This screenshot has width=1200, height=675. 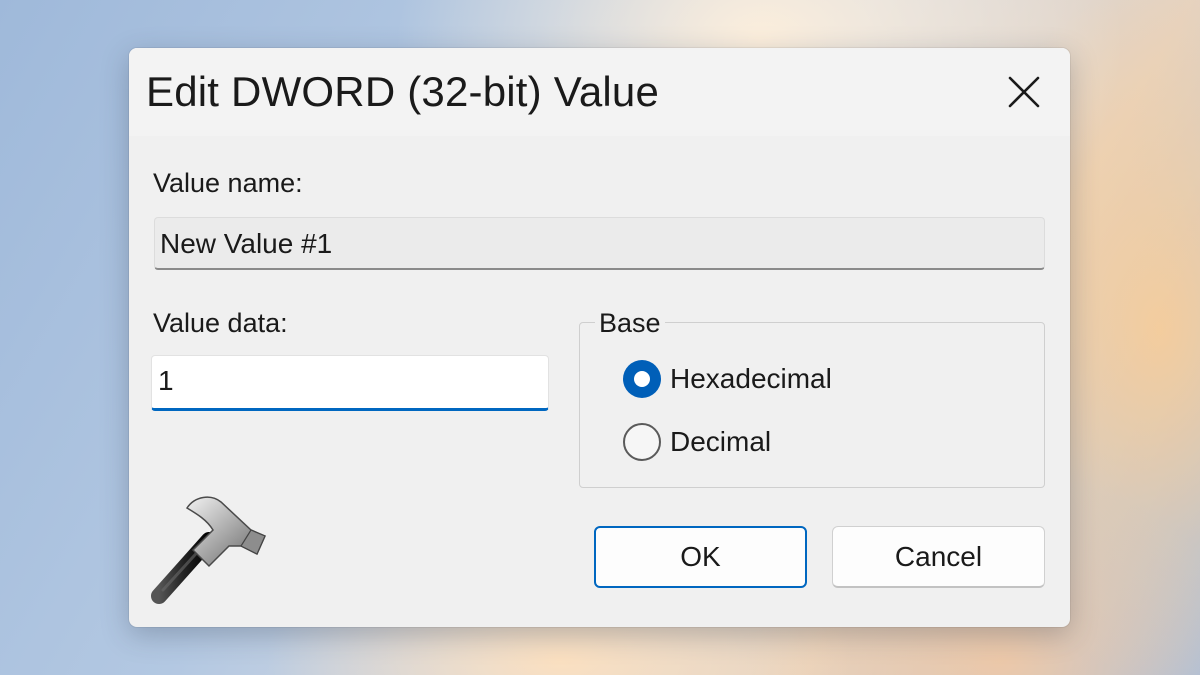 I want to click on dialog-title: Edit DWORD (32-bit) Value, so click(x=403, y=91).